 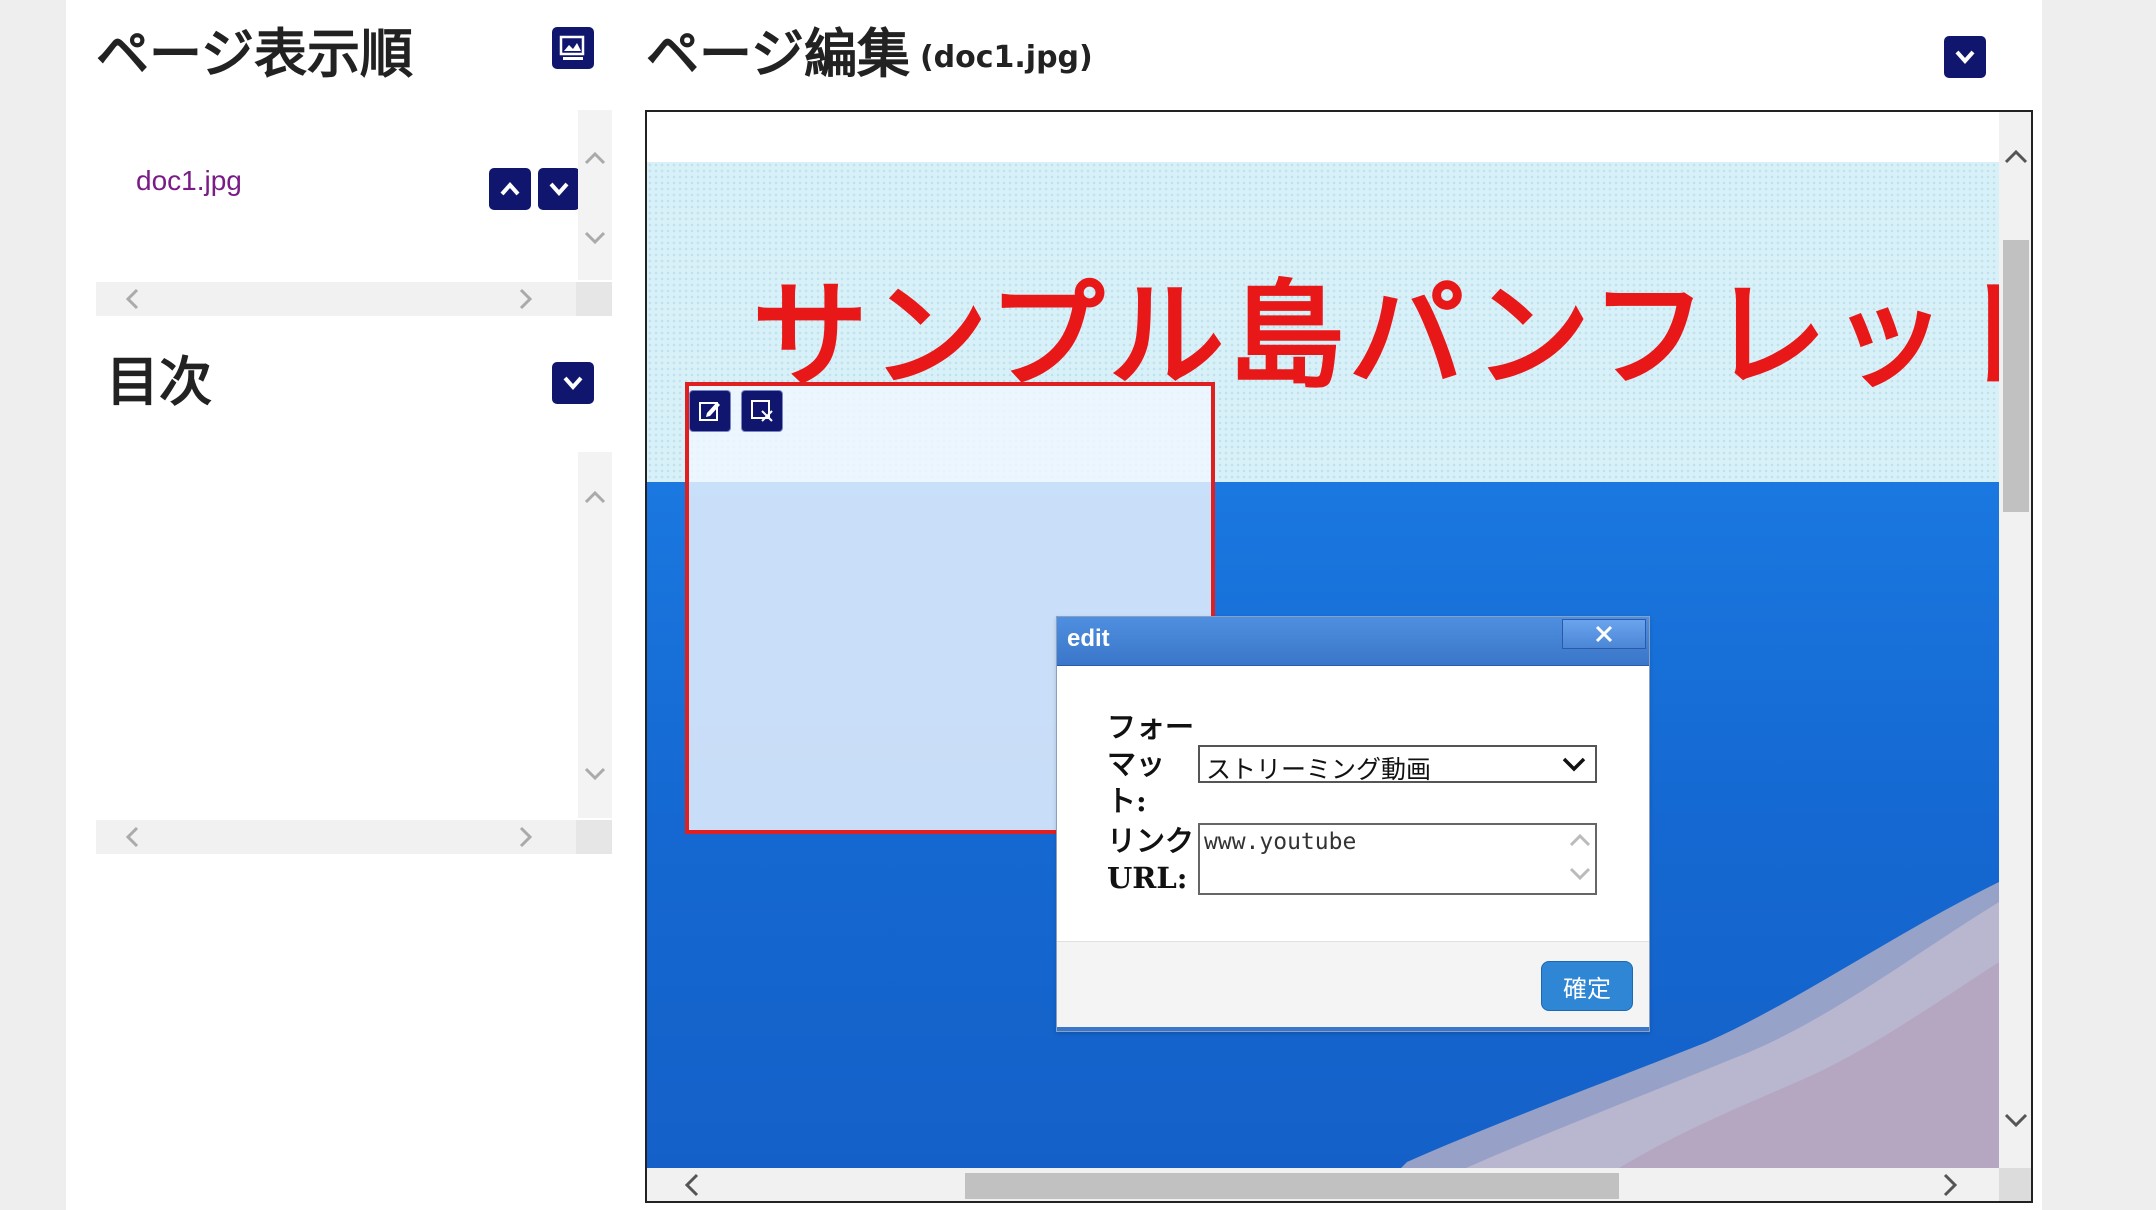 What do you see at coordinates (1006, 57) in the screenshot?
I see `page-edit-filename: (doc1.jpg)` at bounding box center [1006, 57].